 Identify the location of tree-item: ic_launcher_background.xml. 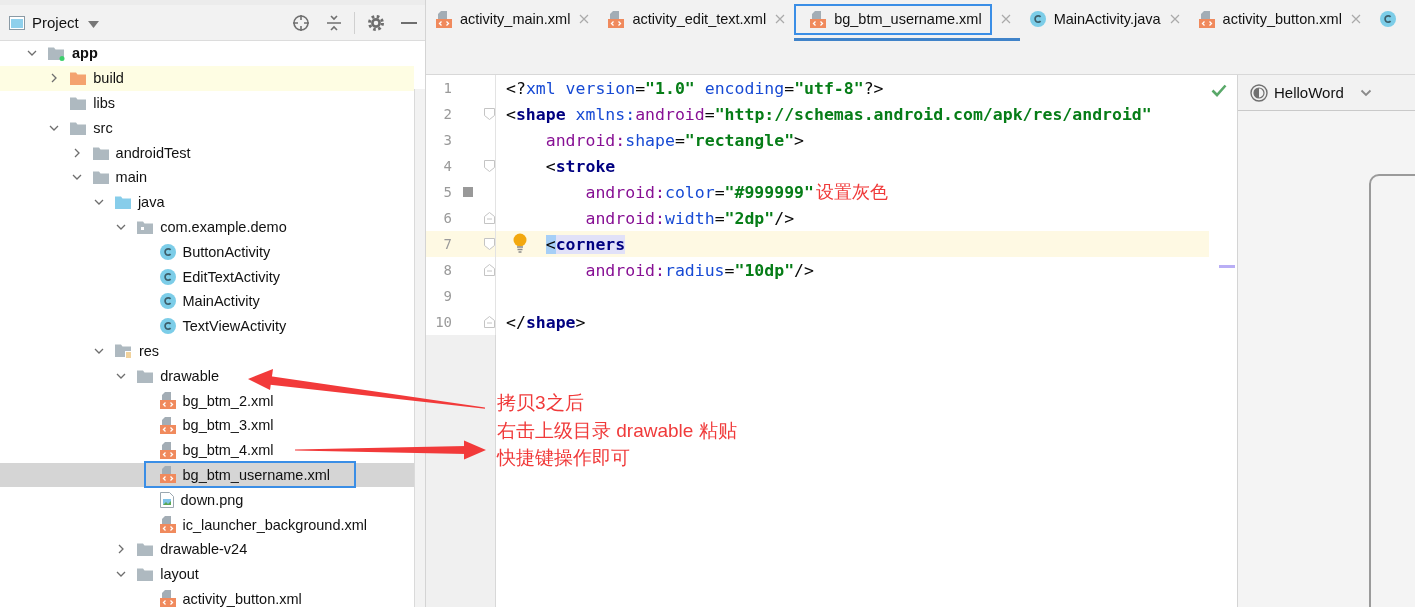
(207, 524).